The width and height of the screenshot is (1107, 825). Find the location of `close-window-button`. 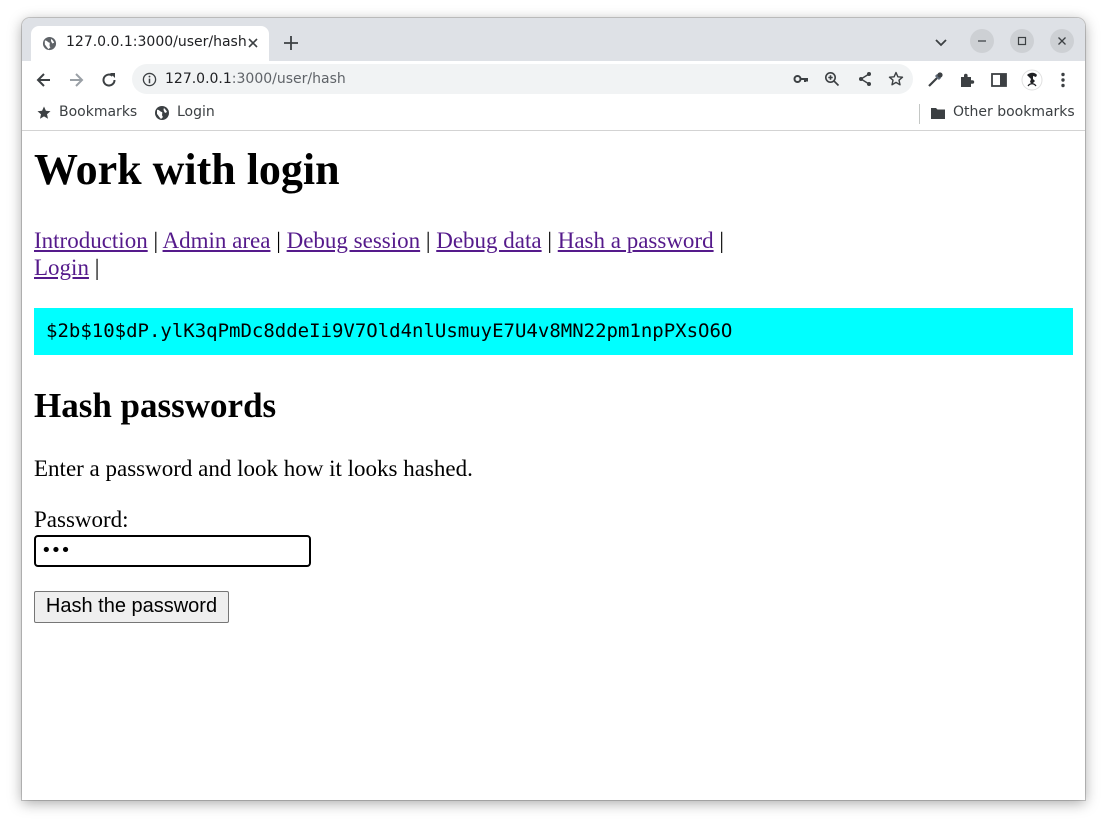

close-window-button is located at coordinates (1062, 41).